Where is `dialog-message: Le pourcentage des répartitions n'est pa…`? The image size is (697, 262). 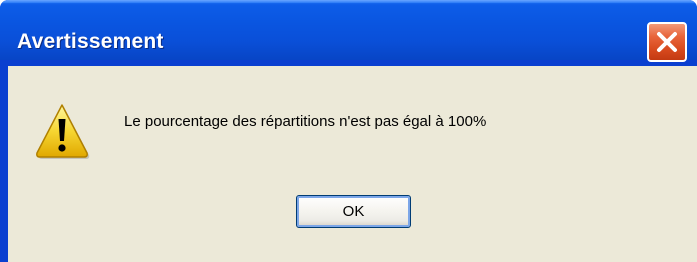 dialog-message: Le pourcentage des répartitions n'est pa… is located at coordinates (305, 121).